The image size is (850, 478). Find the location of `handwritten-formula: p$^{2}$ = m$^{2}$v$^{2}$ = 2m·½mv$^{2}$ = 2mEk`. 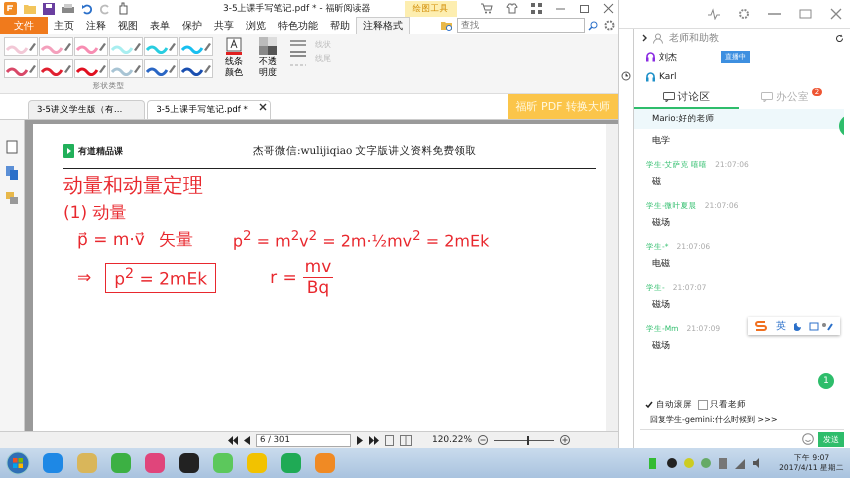

handwritten-formula: p$^{2}$ = m$^{2}$v$^{2}$ = 2m·½mv$^{2}$ = 2mEk is located at coordinates (361, 240).